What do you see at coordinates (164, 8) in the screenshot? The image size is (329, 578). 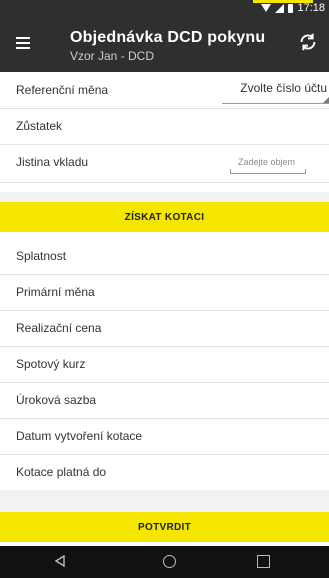 I see `status-bar: 17:18` at bounding box center [164, 8].